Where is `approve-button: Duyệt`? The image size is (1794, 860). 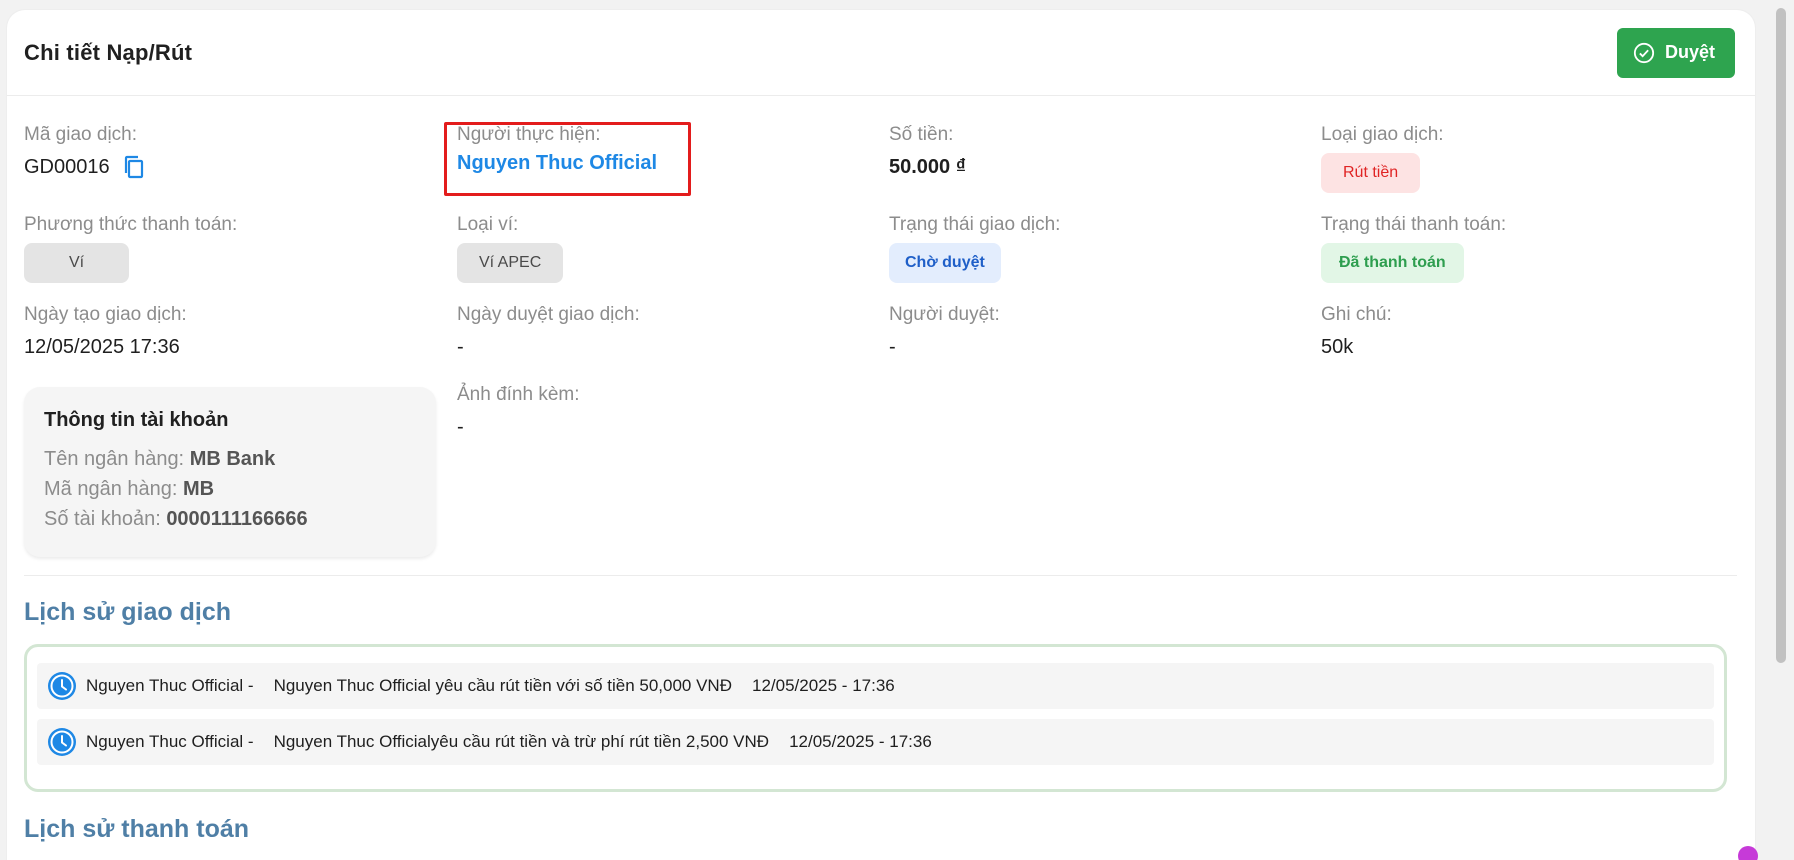 approve-button: Duyệt is located at coordinates (1675, 52).